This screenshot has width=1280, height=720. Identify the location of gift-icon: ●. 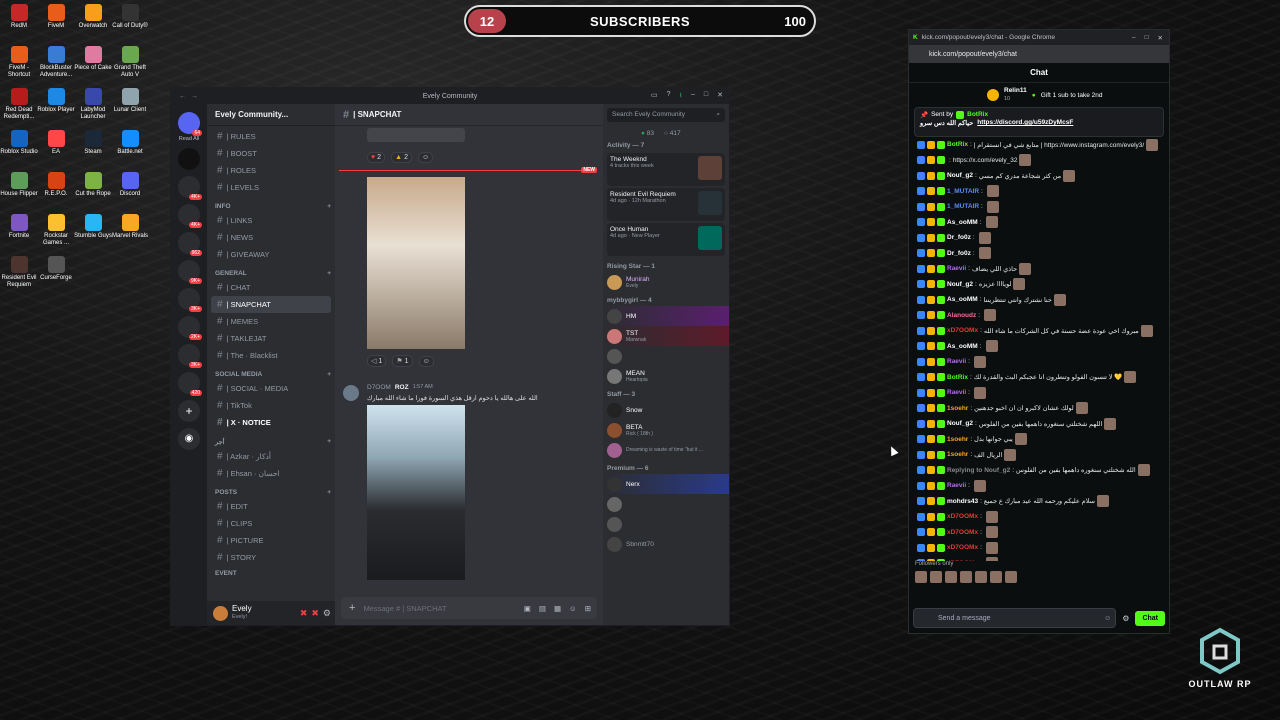
(1034, 95).